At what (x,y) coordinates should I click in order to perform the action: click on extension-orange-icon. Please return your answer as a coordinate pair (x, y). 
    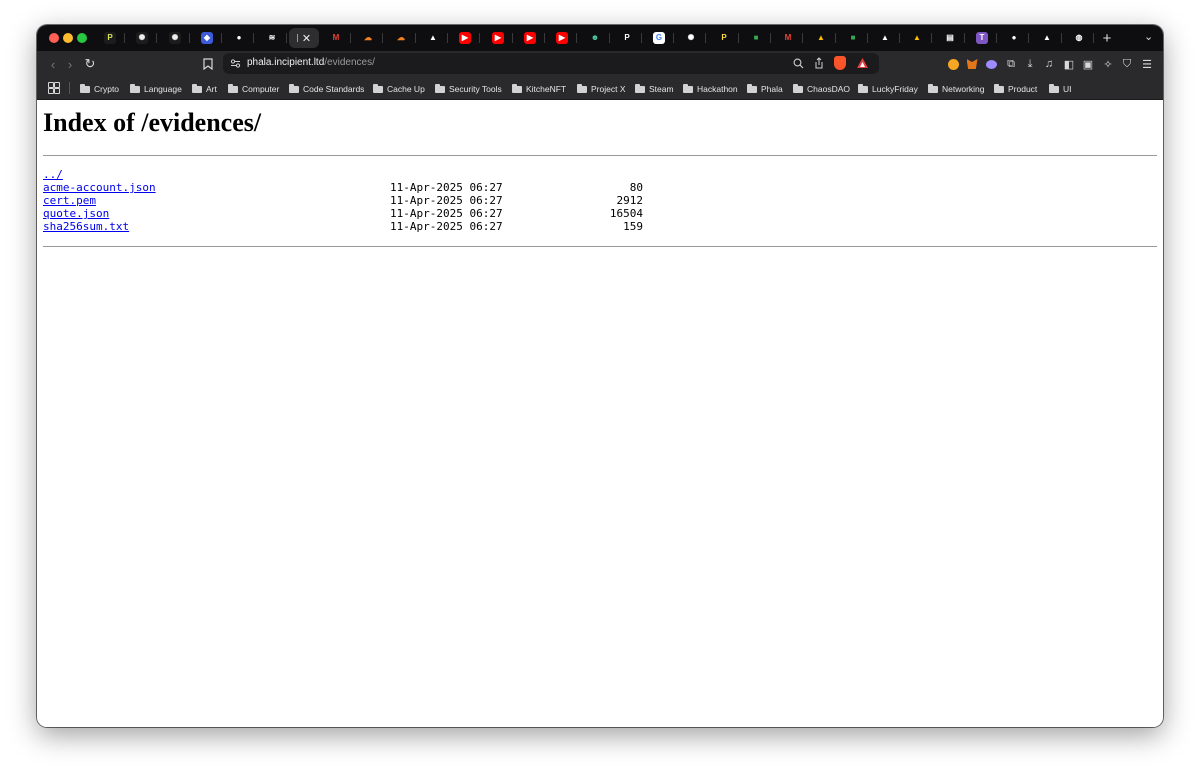
    Looking at the image, I should click on (953, 64).